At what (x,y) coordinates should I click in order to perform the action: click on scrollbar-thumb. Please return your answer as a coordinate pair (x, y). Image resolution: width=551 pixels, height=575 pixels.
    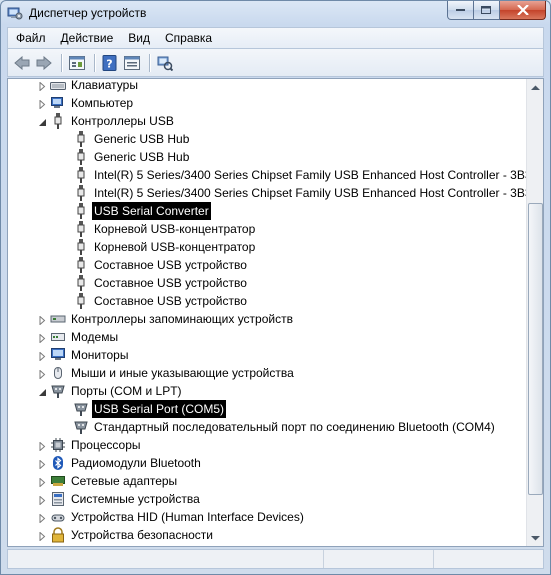
    Looking at the image, I should click on (535, 349).